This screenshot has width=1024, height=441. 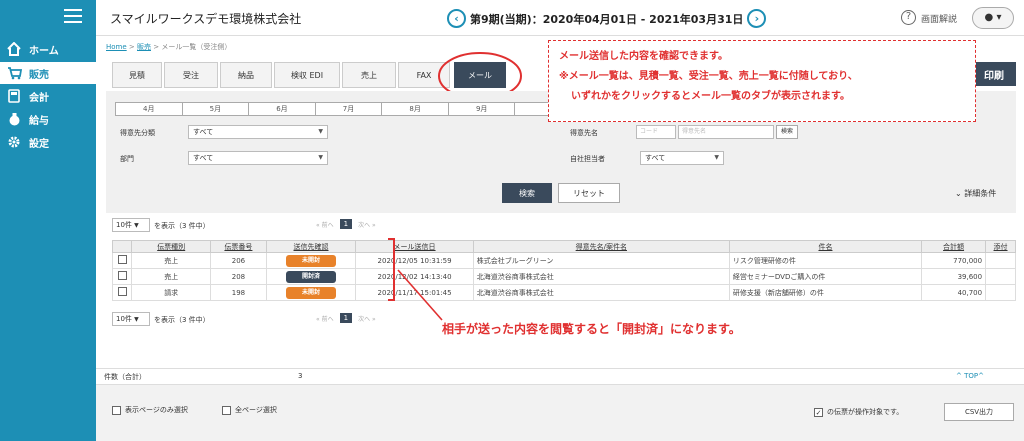 I want to click on sidebar-item-label: 会計, so click(x=39, y=98).